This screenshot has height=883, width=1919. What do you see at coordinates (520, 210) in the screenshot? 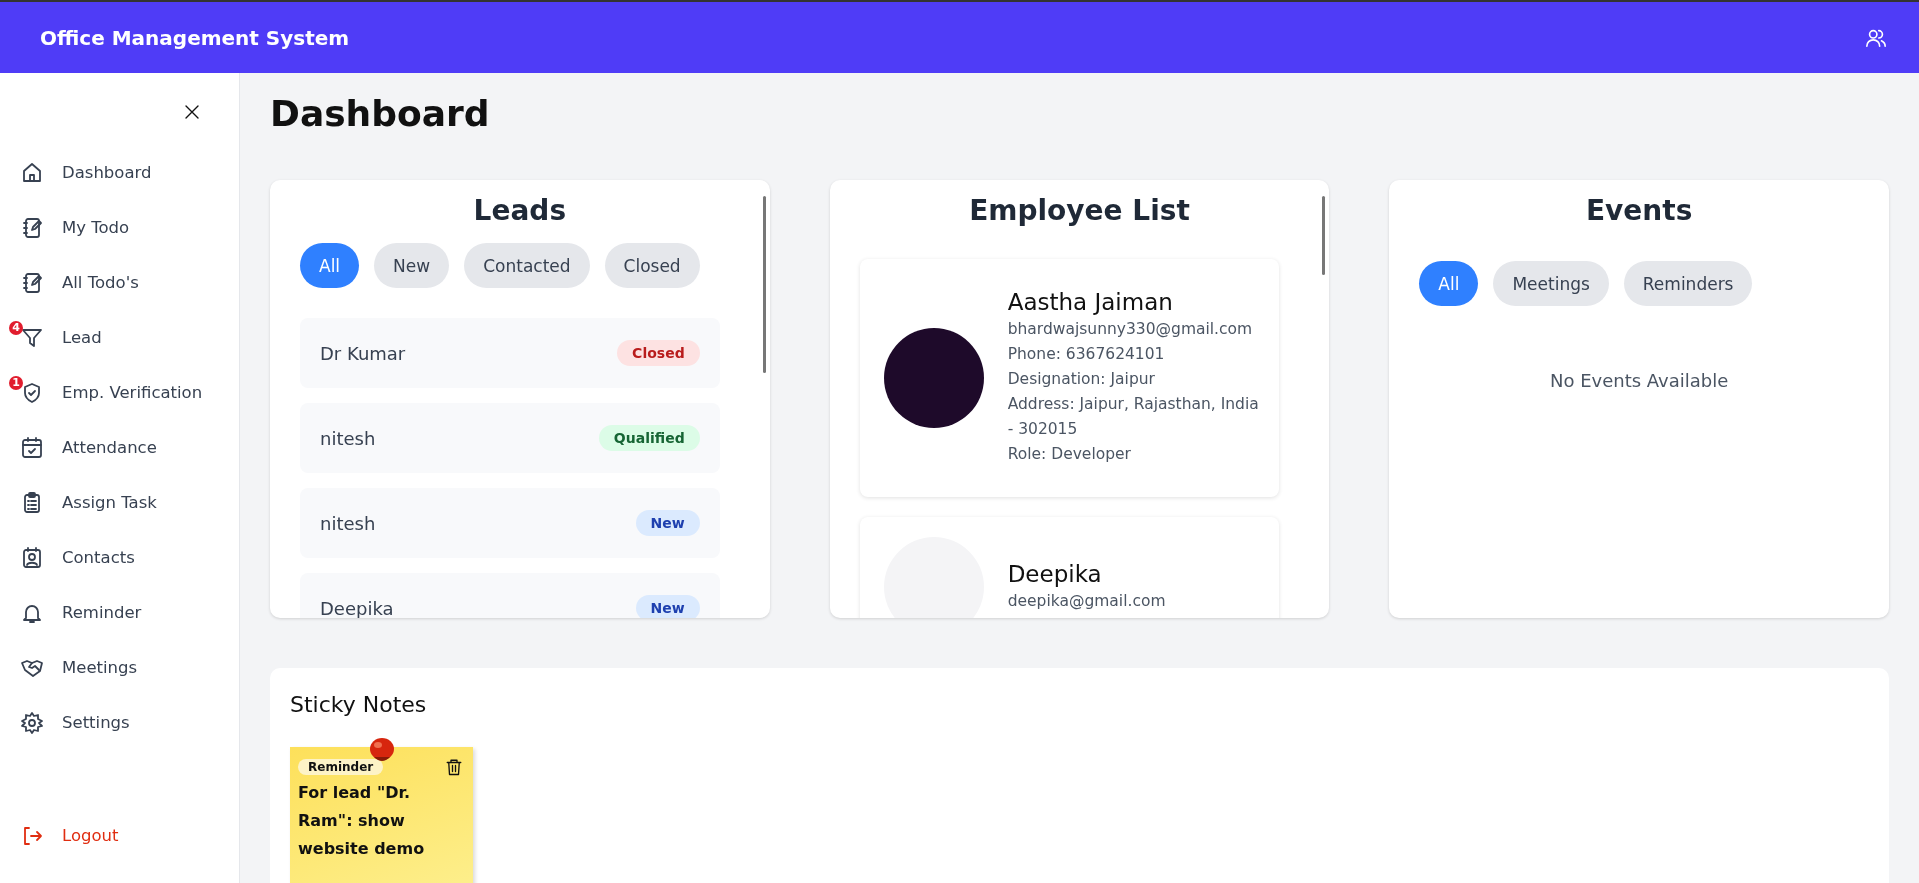
I see `card-title: Leads` at bounding box center [520, 210].